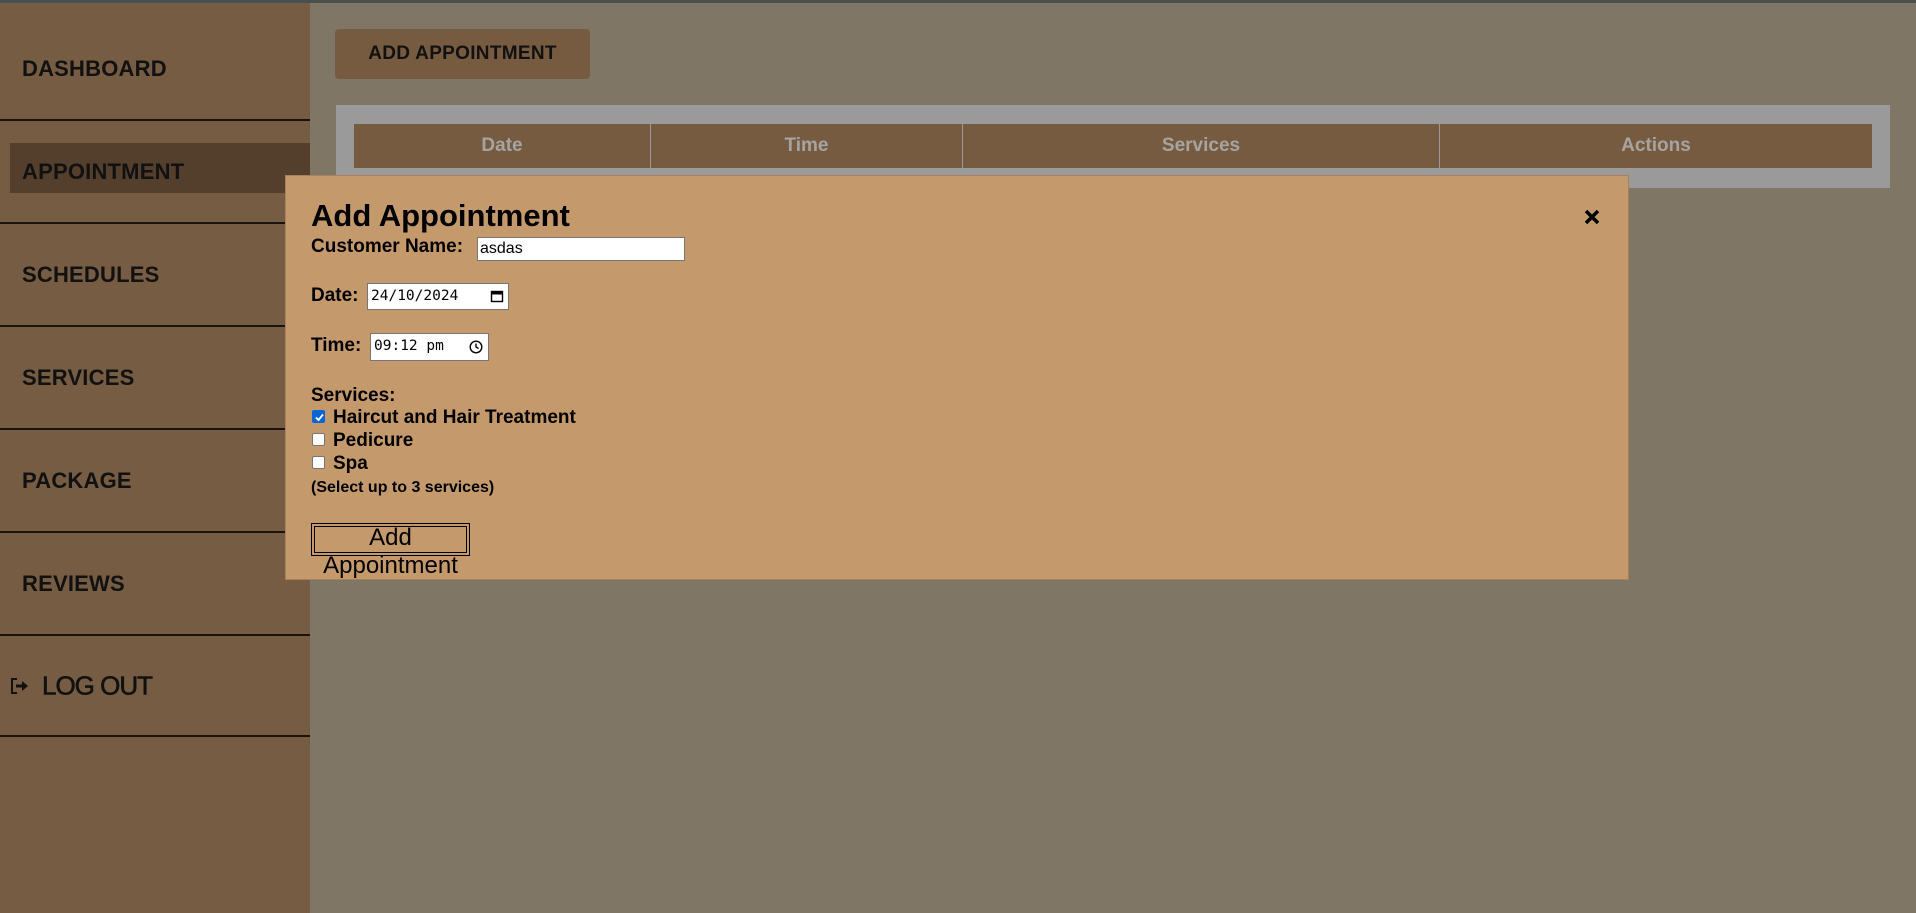  I want to click on clock-icon, so click(476, 347).